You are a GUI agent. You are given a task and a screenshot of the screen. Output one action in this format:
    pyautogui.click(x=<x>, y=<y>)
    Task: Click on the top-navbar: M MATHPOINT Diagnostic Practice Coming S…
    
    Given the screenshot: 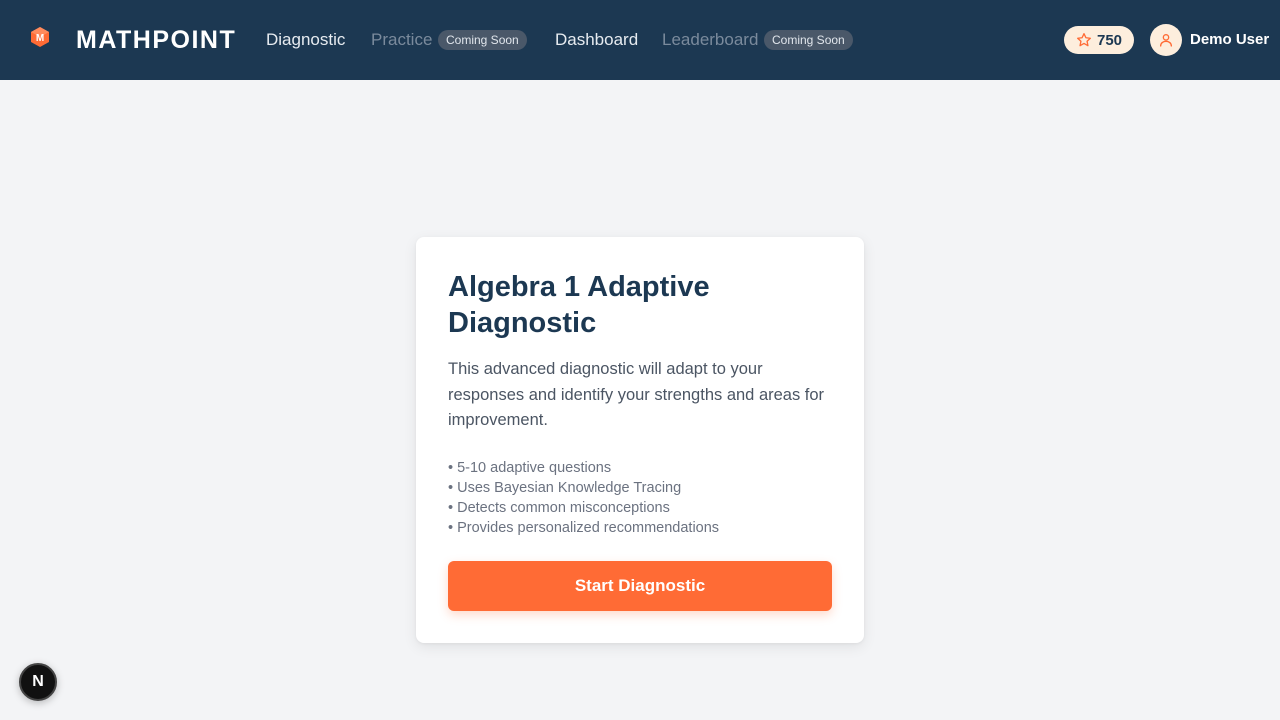 What is the action you would take?
    pyautogui.click(x=640, y=40)
    